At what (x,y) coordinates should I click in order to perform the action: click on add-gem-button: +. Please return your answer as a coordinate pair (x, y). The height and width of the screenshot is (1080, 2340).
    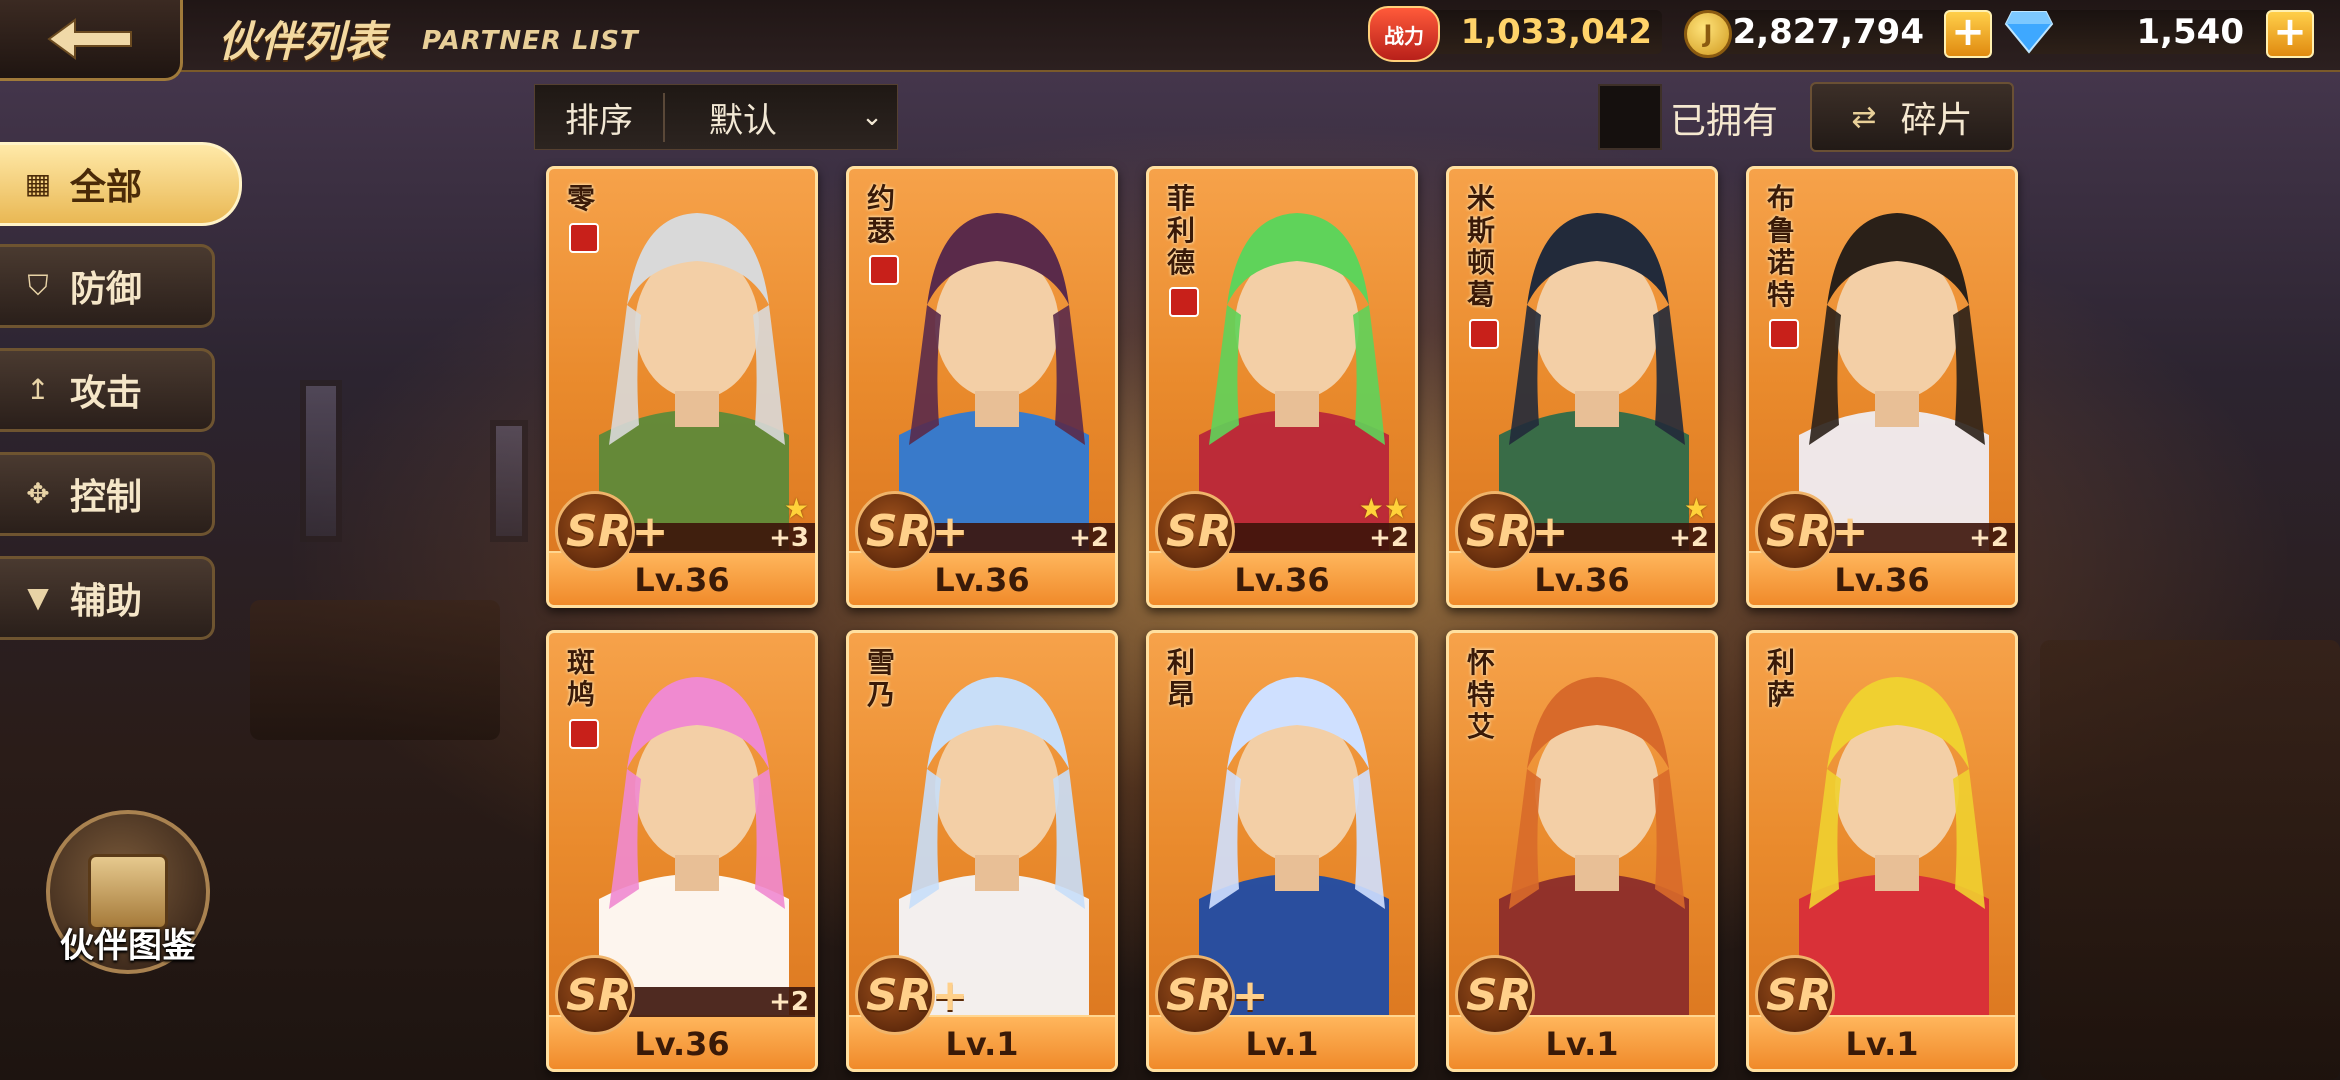
    Looking at the image, I should click on (2290, 34).